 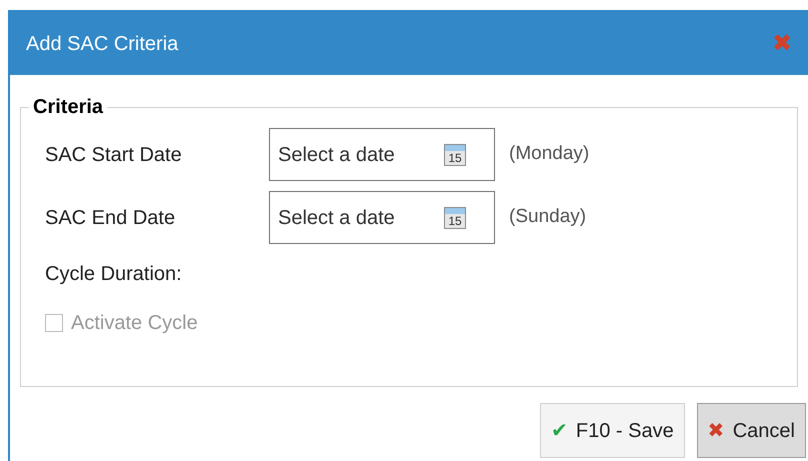 I want to click on field-label: SAC End Date, so click(x=110, y=218).